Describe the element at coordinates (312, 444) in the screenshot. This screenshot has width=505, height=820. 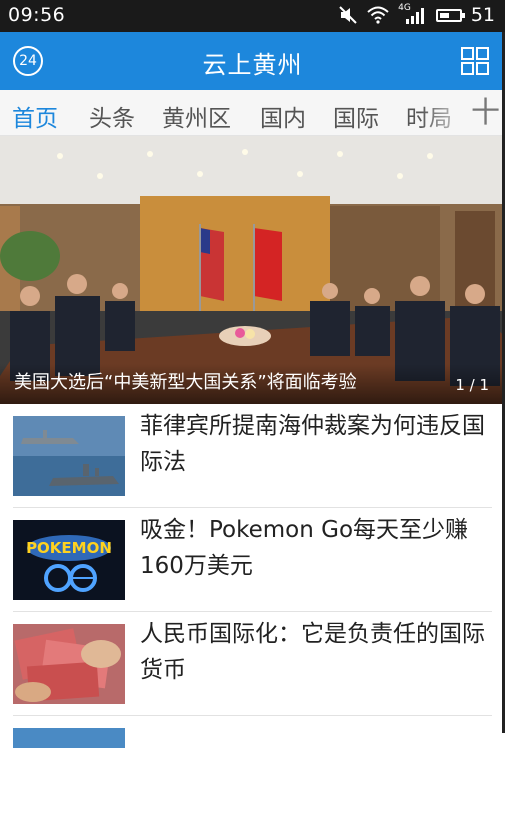
I see `news-headline: 菲律宾所提南海仲裁案为何违反国际法` at that location.